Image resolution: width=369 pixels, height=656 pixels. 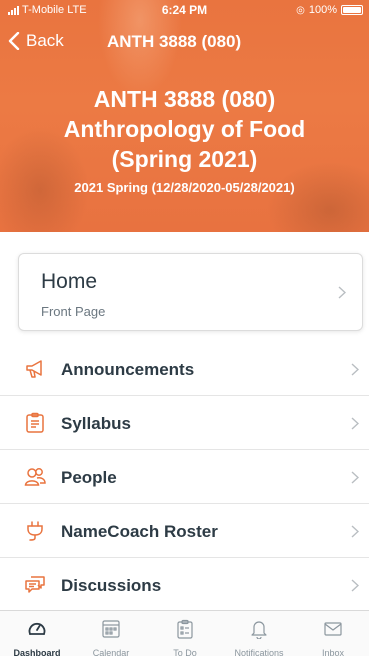 I want to click on nav-bar: Back ANTH 3888 (080), so click(x=184, y=41).